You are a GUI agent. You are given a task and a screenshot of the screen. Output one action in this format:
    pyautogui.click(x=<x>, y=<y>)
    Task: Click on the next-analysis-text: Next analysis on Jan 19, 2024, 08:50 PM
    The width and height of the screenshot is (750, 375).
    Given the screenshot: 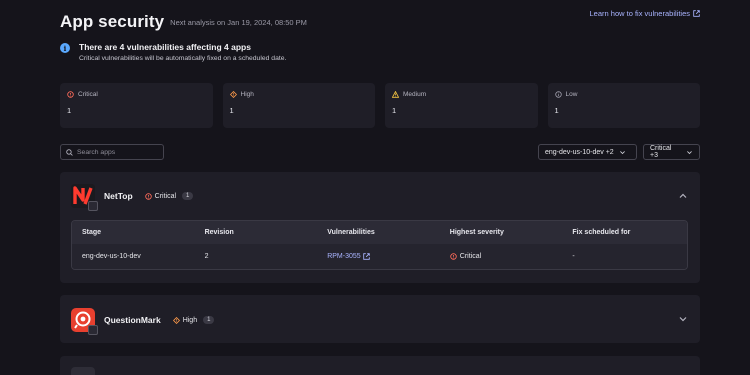 What is the action you would take?
    pyautogui.click(x=238, y=22)
    